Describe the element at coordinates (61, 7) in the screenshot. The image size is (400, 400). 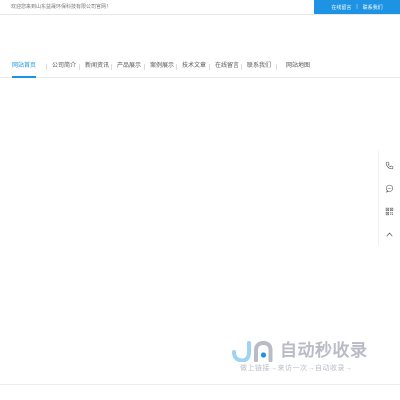
I see `welcome-text: 欢迎您来到山东益晟环保科技有限公司官网！` at that location.